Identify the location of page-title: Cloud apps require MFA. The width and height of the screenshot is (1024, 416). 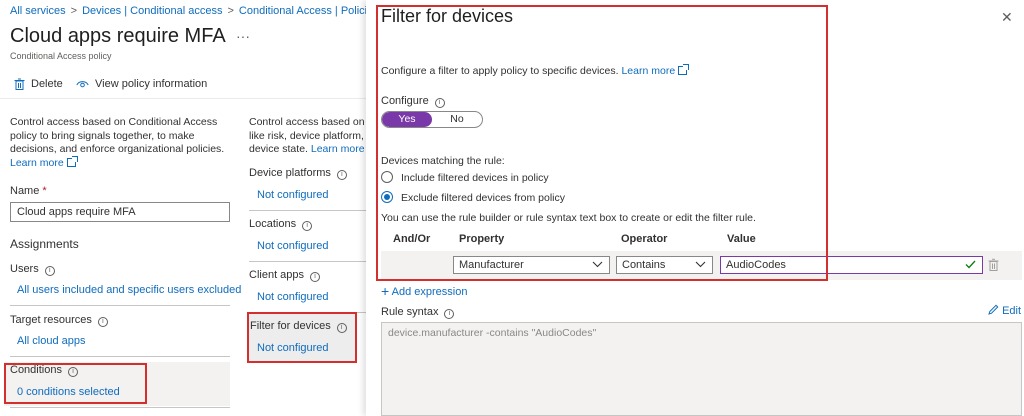
(118, 36).